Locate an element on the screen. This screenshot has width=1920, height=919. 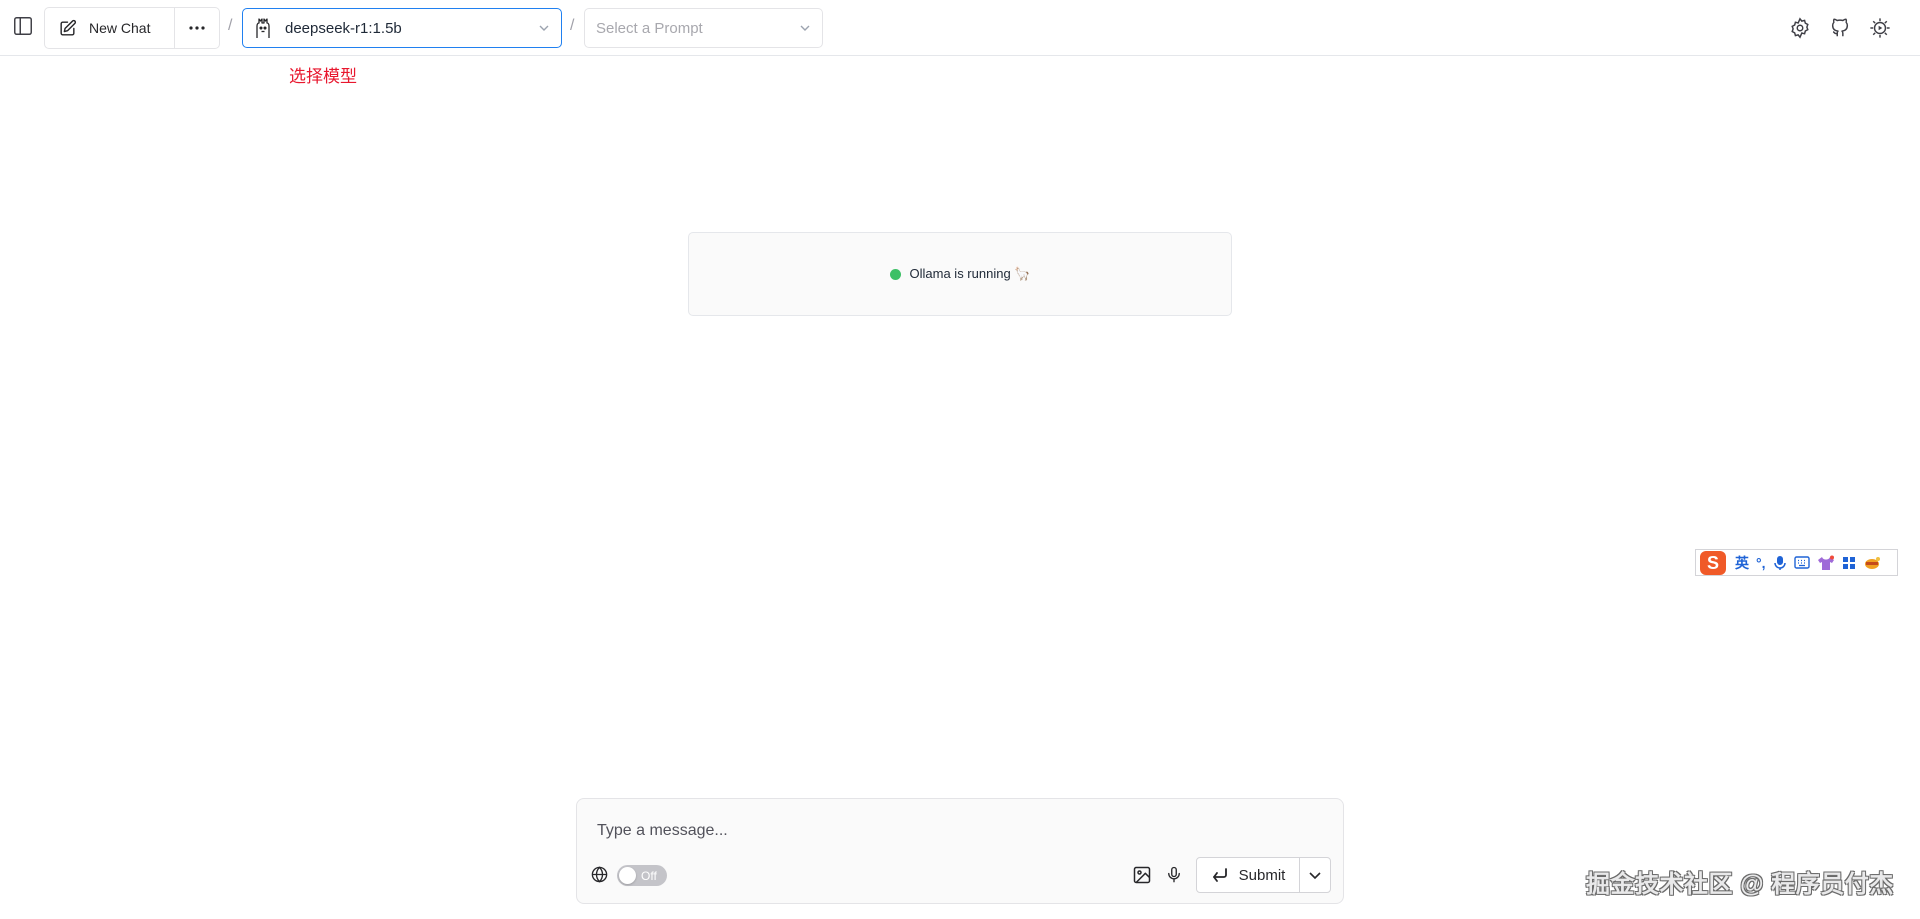
settings-button is located at coordinates (1800, 28).